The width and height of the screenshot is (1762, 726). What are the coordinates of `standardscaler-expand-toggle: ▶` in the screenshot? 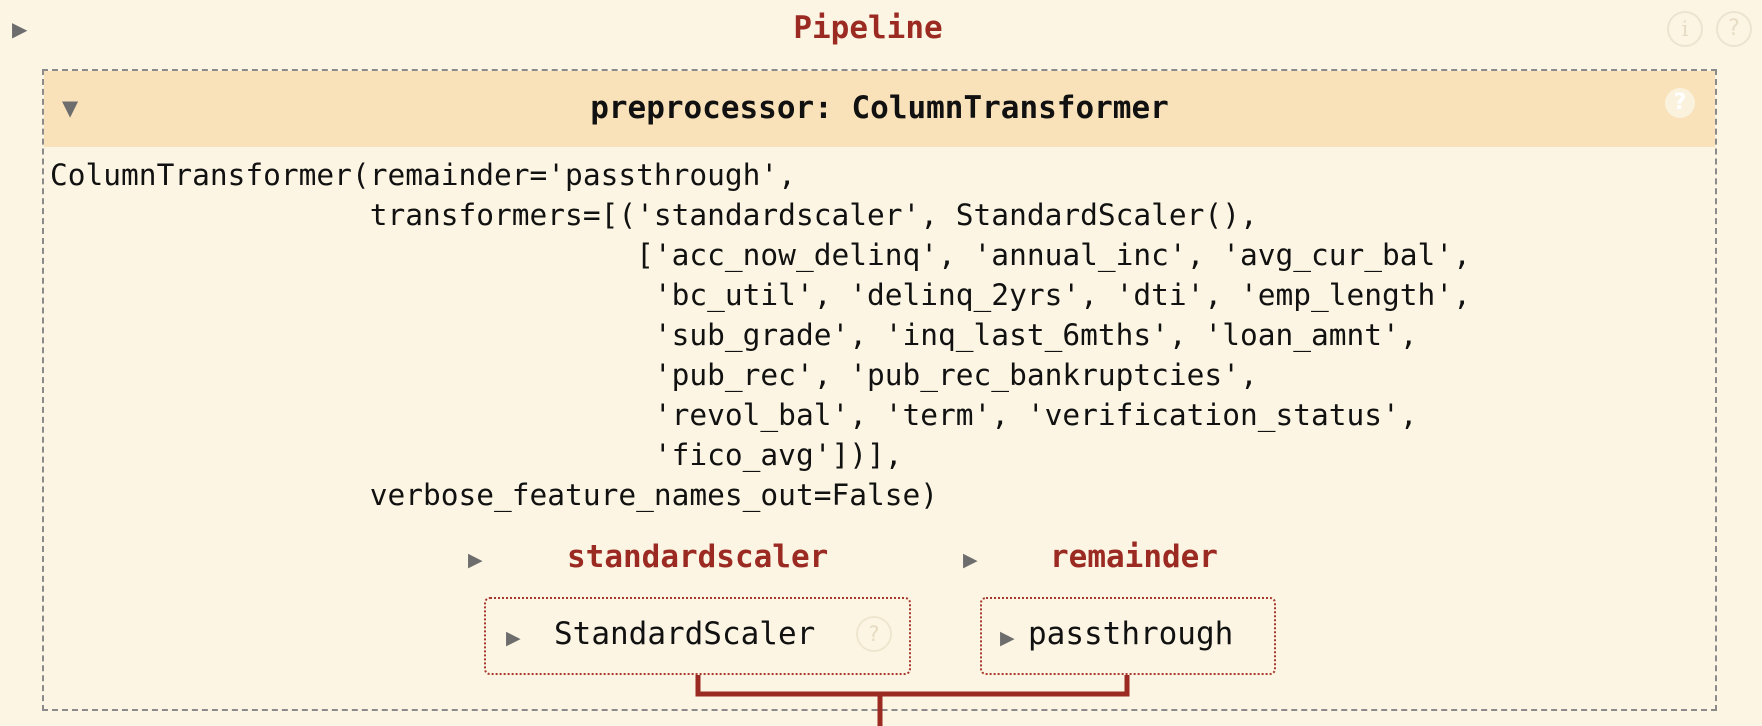 It's located at (475, 560).